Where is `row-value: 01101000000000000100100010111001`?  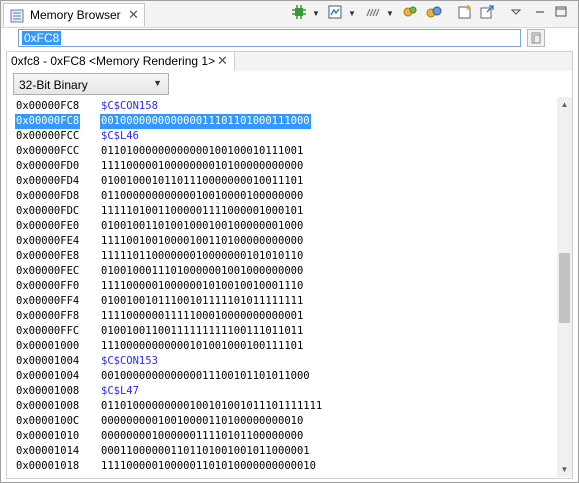
row-value: 01101000000000000100100010111001 is located at coordinates (202, 151).